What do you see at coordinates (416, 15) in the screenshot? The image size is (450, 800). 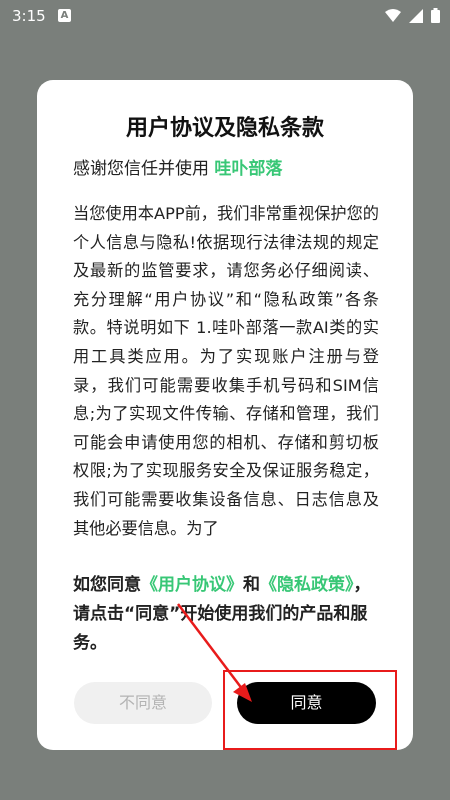 I see `signal-icon` at bounding box center [416, 15].